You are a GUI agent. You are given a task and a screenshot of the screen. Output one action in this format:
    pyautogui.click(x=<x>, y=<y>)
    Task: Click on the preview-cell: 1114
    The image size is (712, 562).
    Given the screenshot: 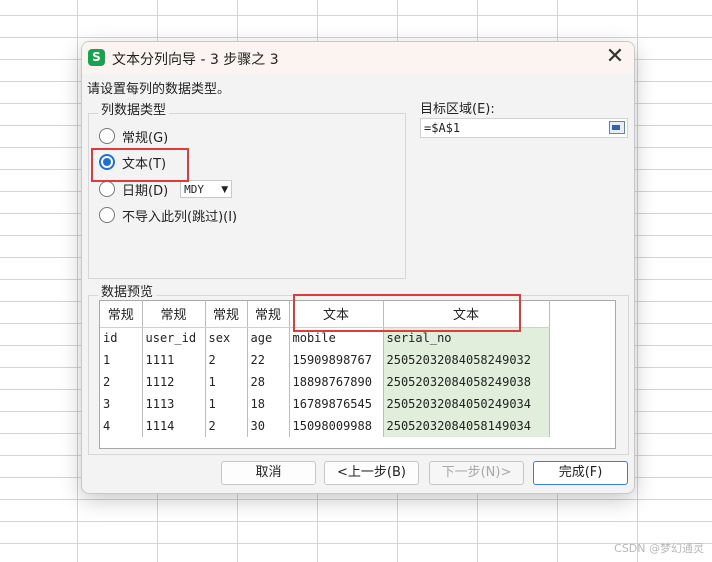 What is the action you would take?
    pyautogui.click(x=174, y=426)
    